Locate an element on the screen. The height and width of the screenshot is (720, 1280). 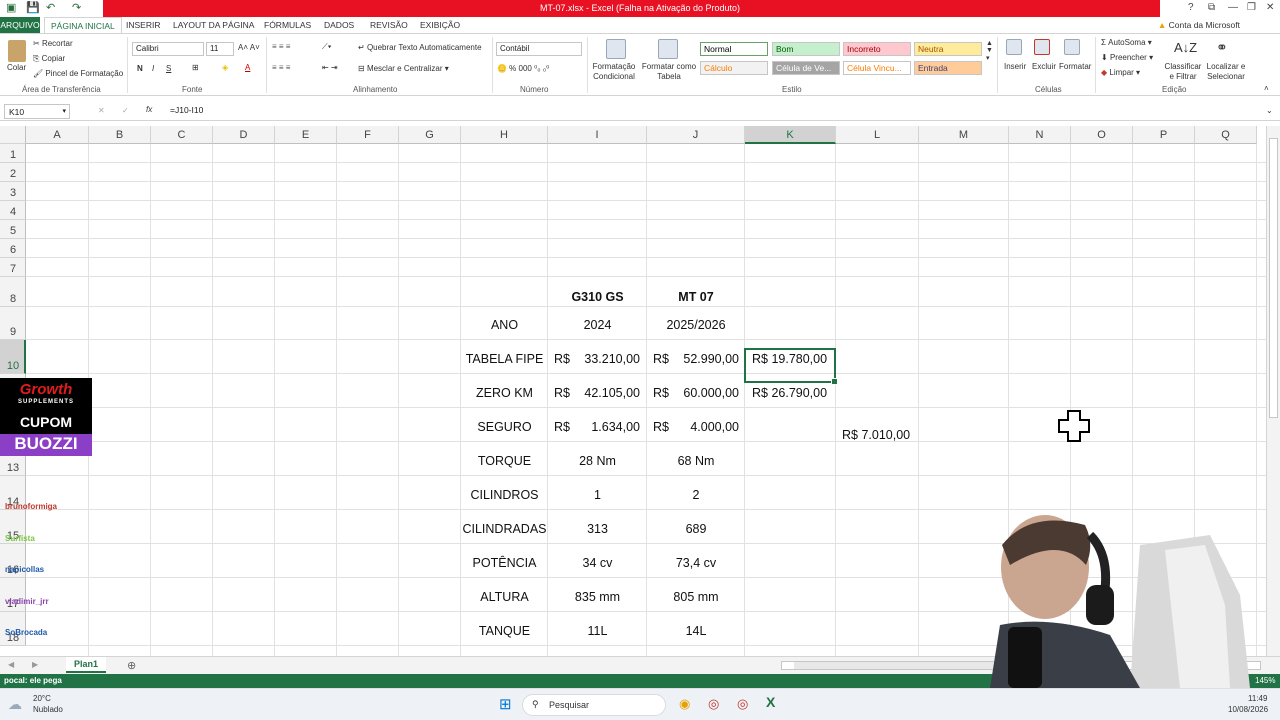
minimize-icon: — is located at coordinates (1233, 7).